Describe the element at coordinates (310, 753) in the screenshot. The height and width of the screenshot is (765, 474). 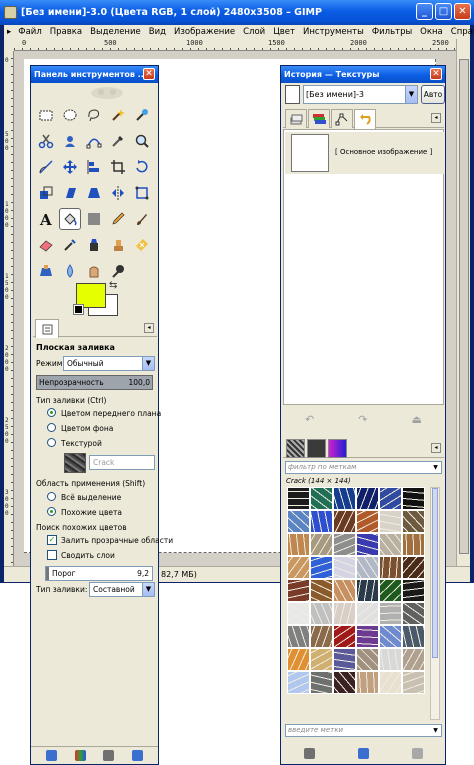
I see `delete-pattern-icon` at that location.